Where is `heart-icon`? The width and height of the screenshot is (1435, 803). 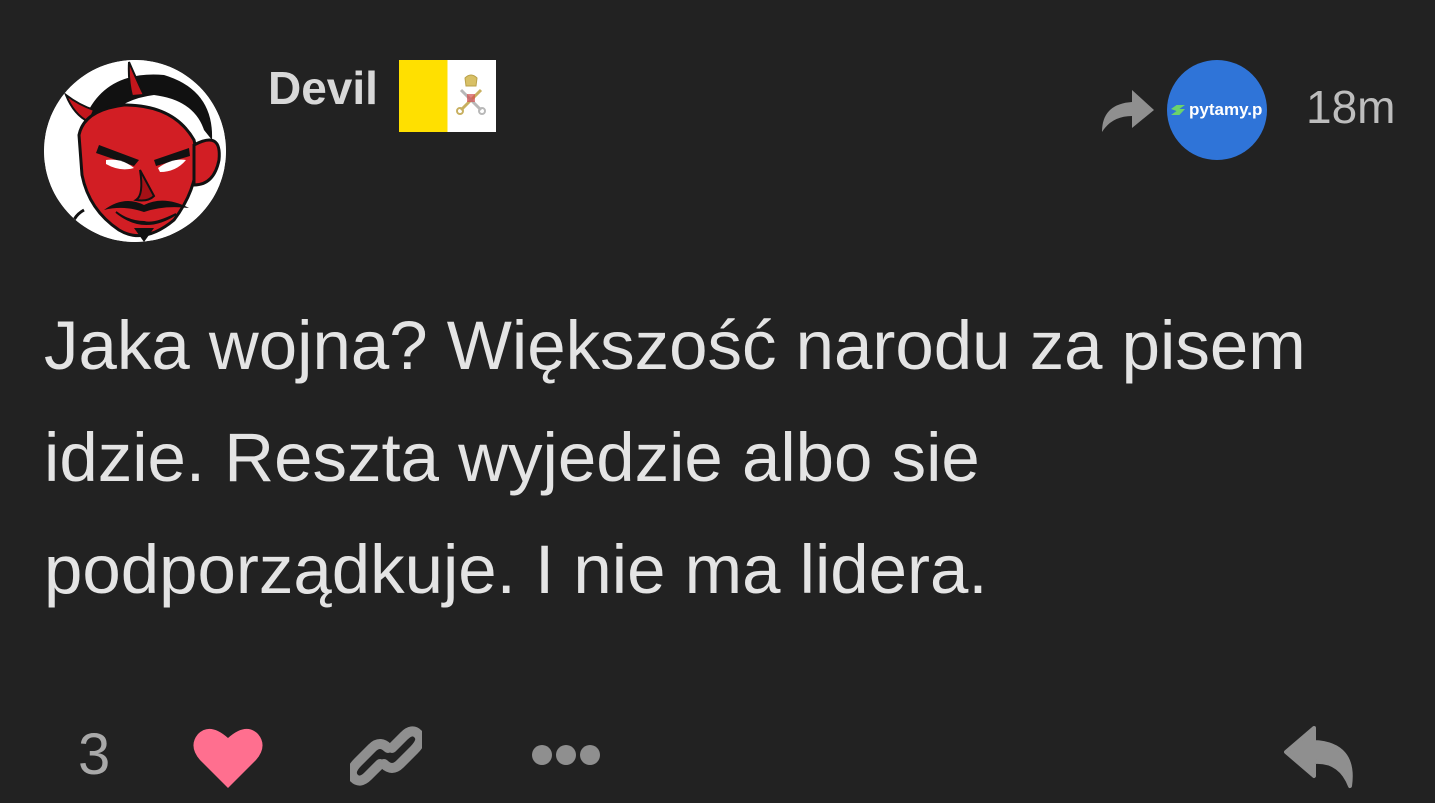 heart-icon is located at coordinates (228, 757).